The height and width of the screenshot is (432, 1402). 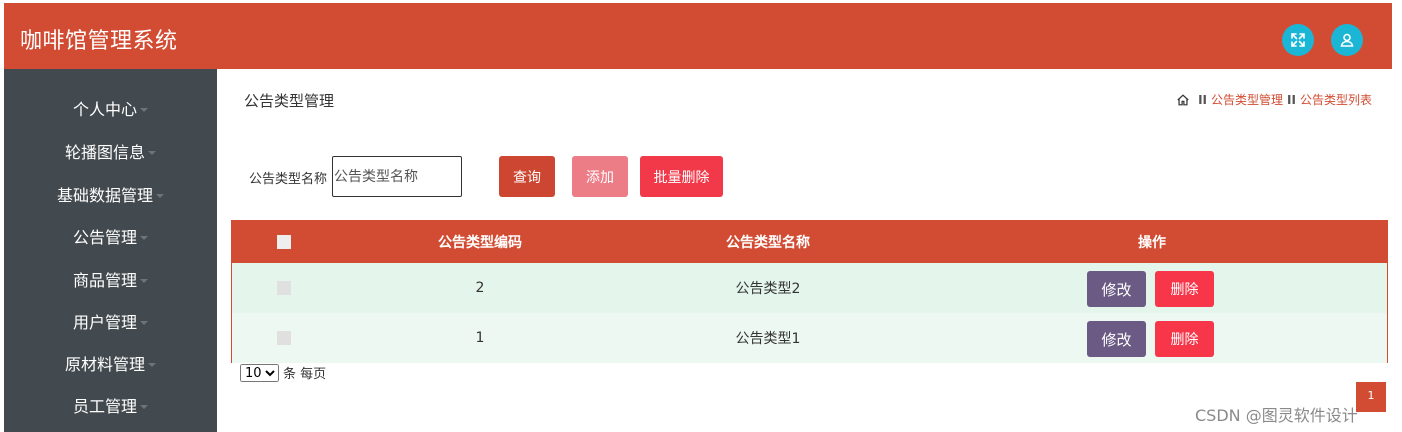 I want to click on search-label: 公告类型名称, so click(x=288, y=179).